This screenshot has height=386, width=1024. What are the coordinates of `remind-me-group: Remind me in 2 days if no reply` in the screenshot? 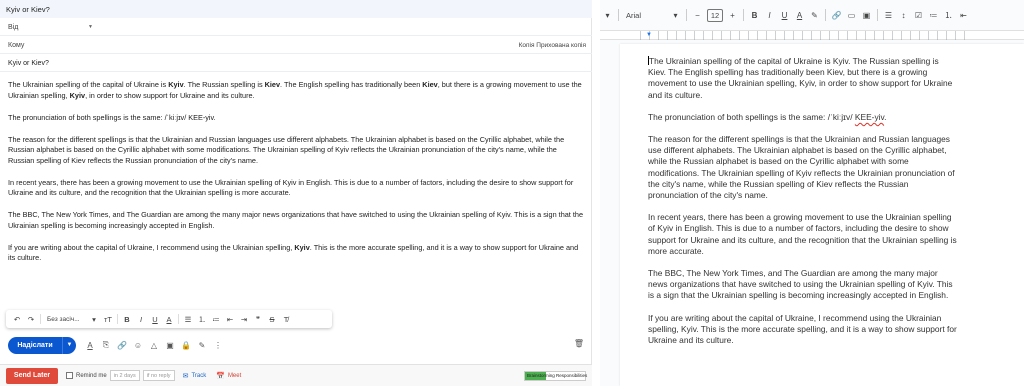 It's located at (120, 375).